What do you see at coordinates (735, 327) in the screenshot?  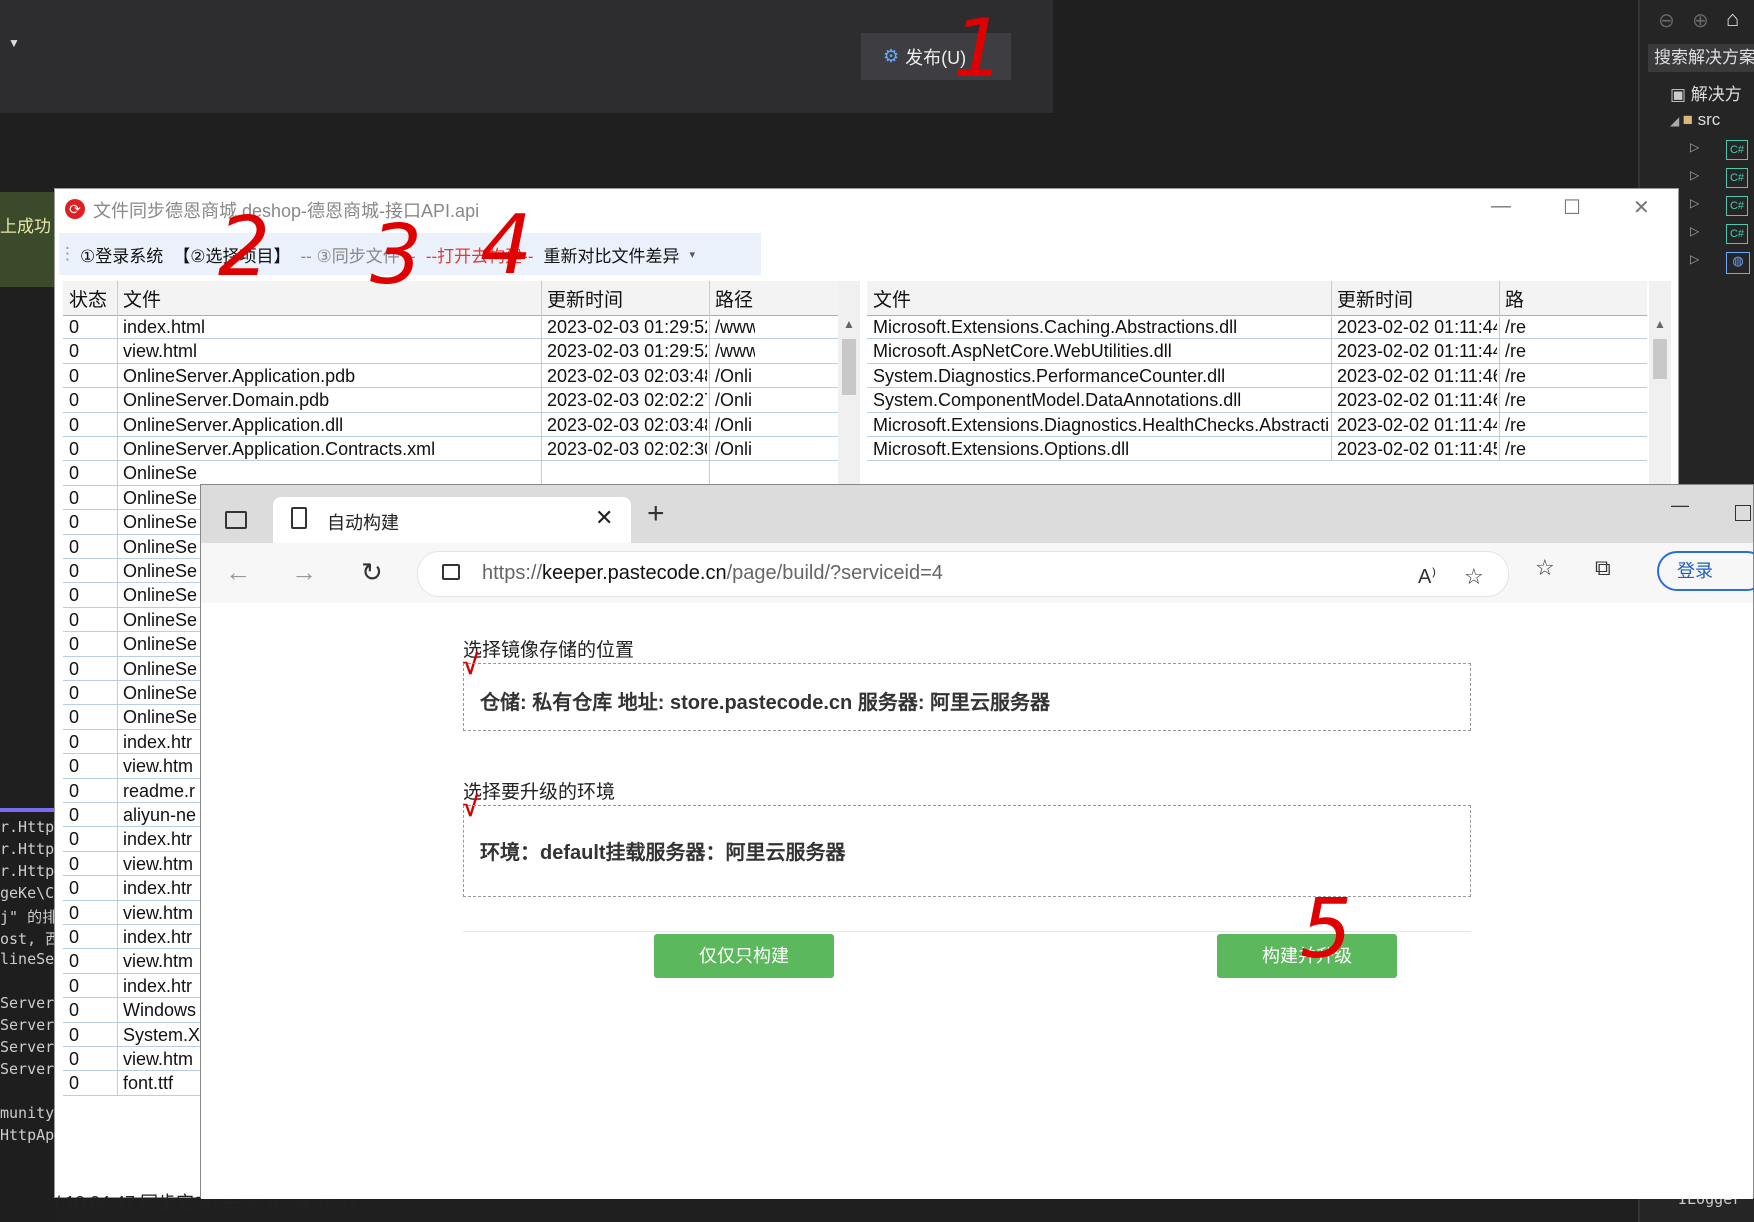 I see `table-cell: /www` at bounding box center [735, 327].